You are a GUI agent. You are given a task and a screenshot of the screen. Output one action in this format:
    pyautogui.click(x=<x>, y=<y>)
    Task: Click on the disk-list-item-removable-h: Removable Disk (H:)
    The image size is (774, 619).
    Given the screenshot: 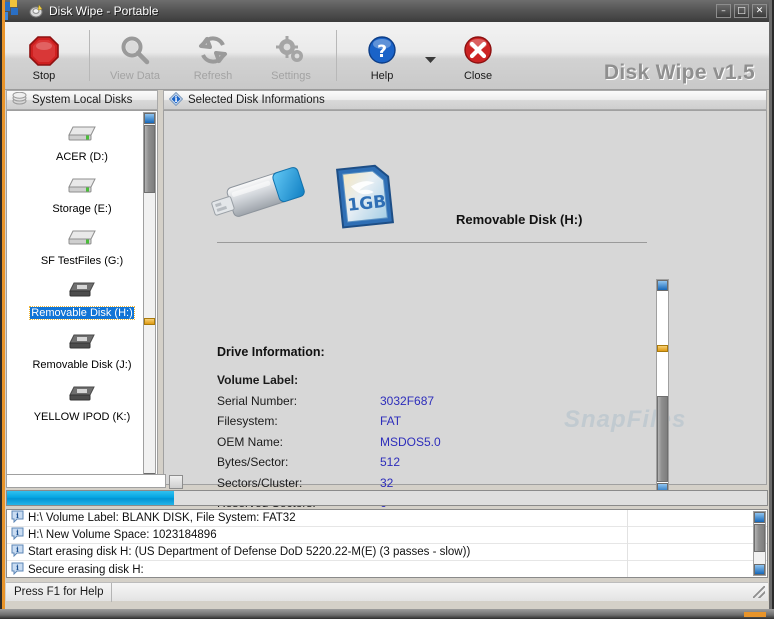 What is the action you would take?
    pyautogui.click(x=82, y=293)
    